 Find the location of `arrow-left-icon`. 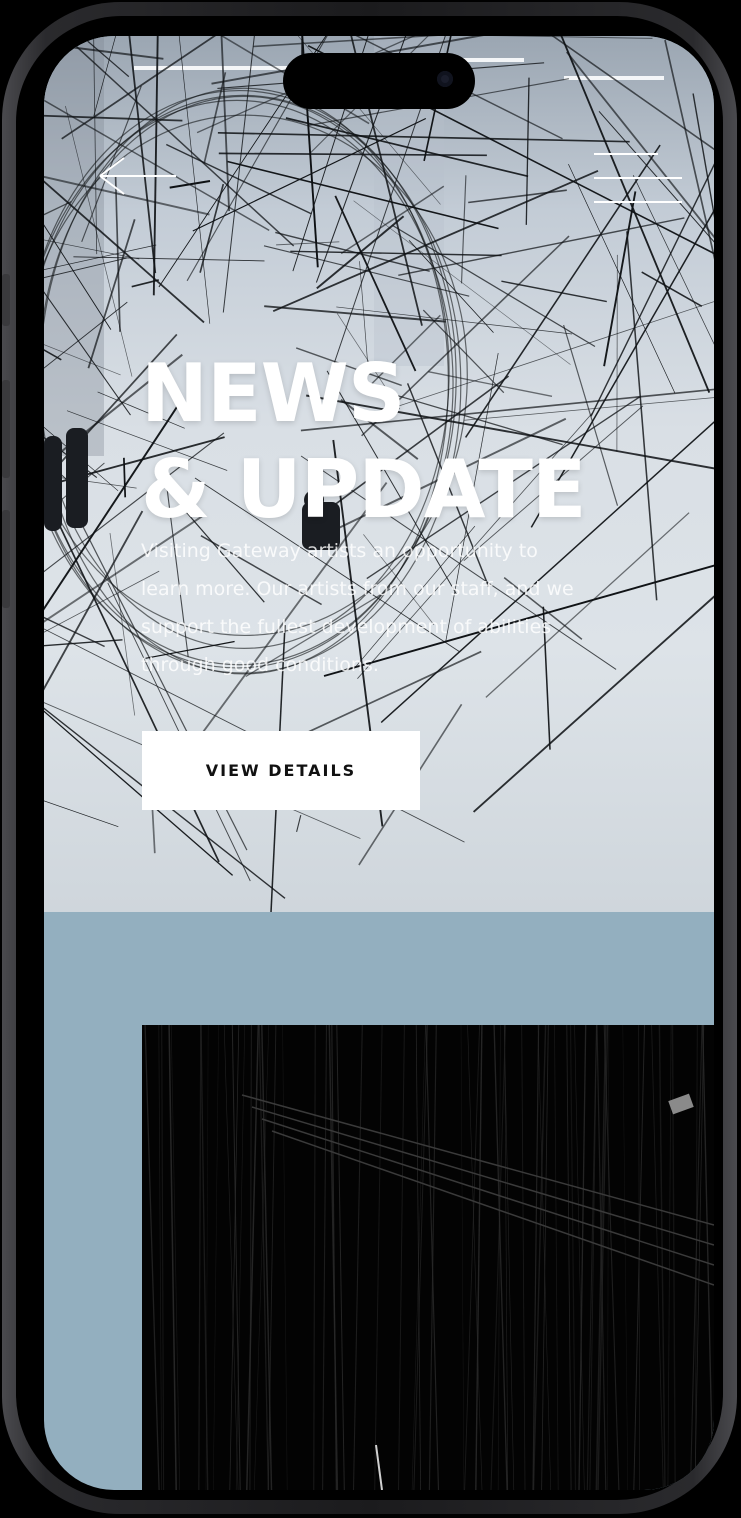

arrow-left-icon is located at coordinates (137, 176).